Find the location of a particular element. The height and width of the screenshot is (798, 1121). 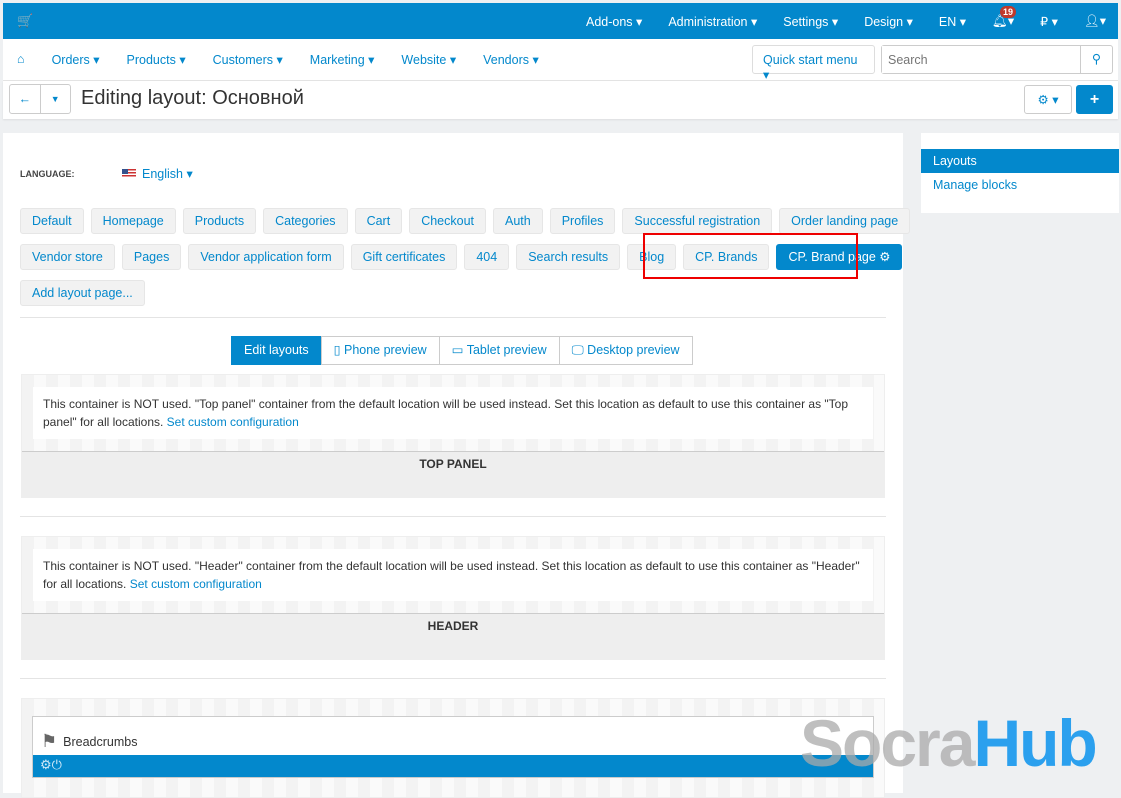

back-arrow-icon: ← is located at coordinates (25, 99).